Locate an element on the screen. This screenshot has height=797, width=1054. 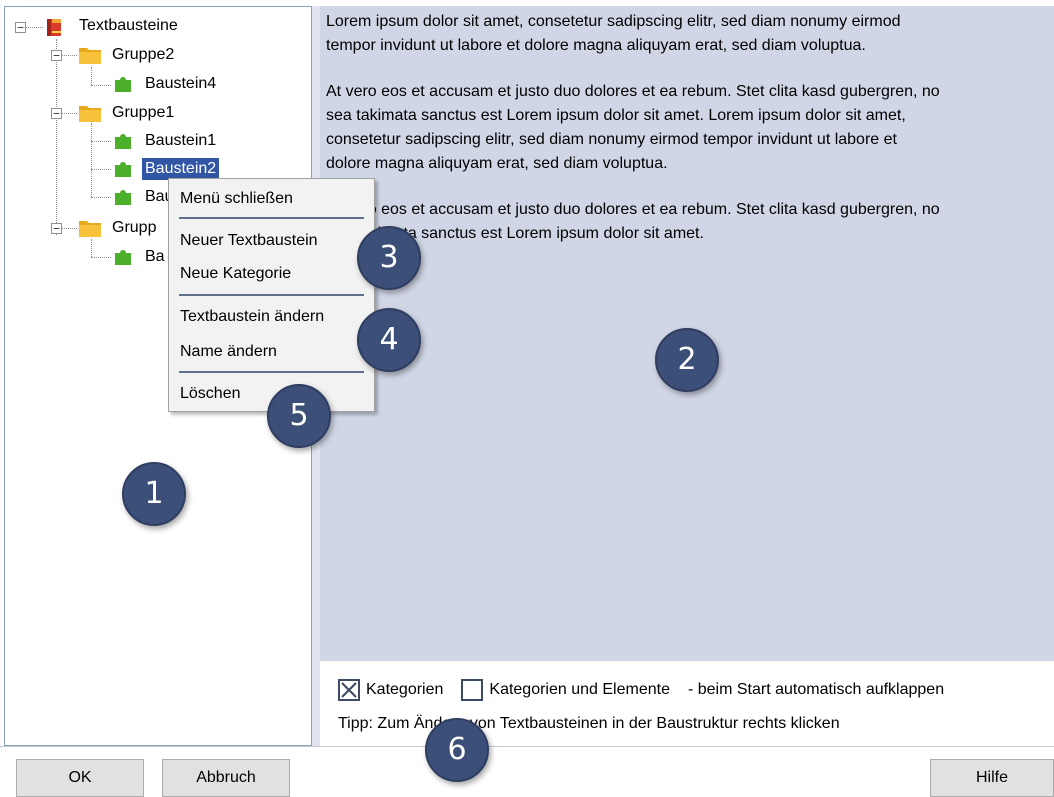
cancel-button: Abbruch is located at coordinates (226, 778).